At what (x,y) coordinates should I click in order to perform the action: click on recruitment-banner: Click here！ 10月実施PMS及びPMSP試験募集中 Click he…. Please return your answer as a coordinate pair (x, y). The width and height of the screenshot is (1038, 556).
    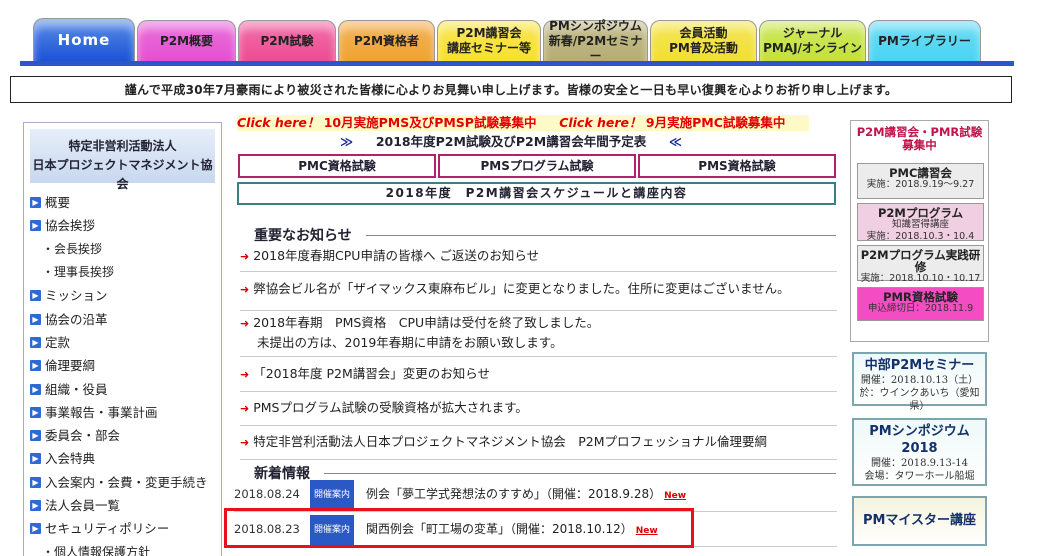
    Looking at the image, I should click on (523, 123).